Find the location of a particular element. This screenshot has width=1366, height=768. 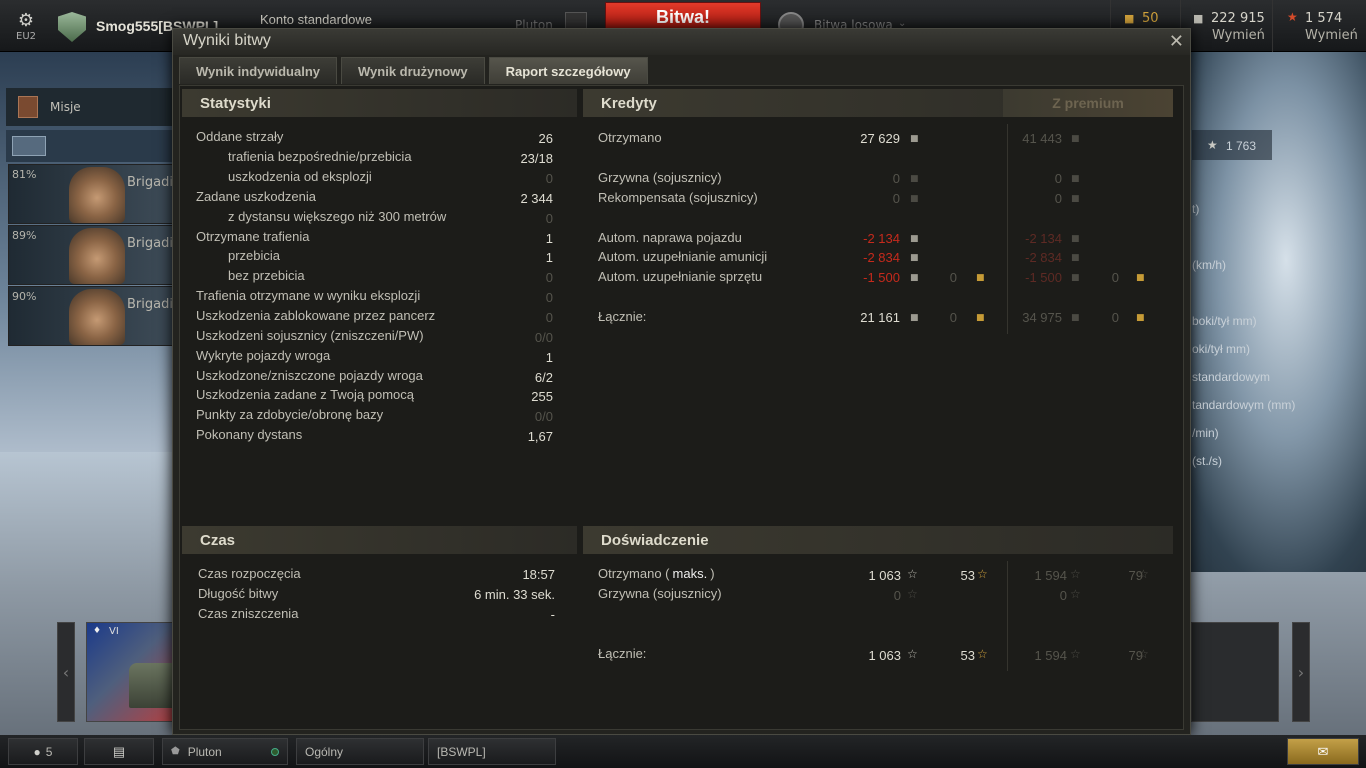

carousel-right-arrow: › is located at coordinates (1301, 672).